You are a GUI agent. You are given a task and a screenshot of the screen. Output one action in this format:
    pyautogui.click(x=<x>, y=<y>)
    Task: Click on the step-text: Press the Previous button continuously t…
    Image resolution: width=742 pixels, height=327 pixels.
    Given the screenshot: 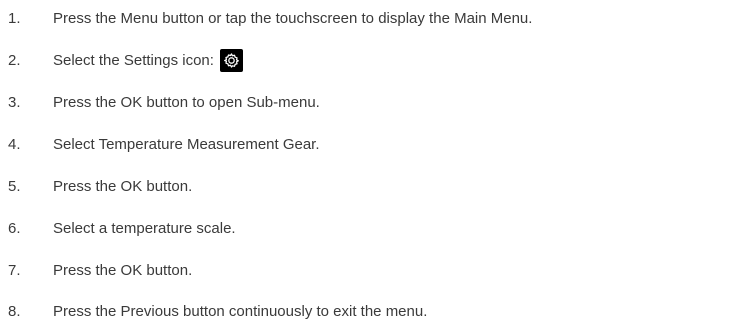 What is the action you would take?
    pyautogui.click(x=240, y=311)
    